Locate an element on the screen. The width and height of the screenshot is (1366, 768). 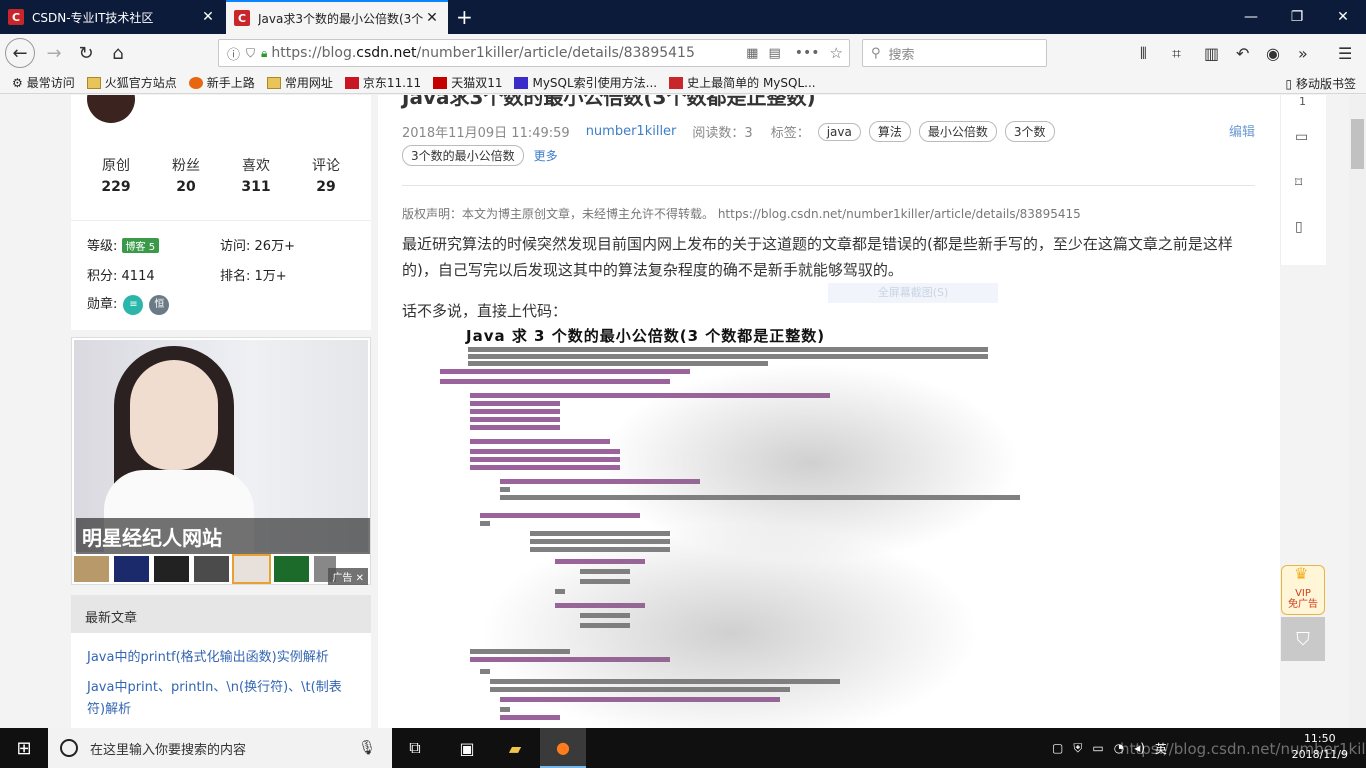
recent-article-link: Java中print、println、\n(换行符)、\t(制表 is located at coordinates (221, 688).